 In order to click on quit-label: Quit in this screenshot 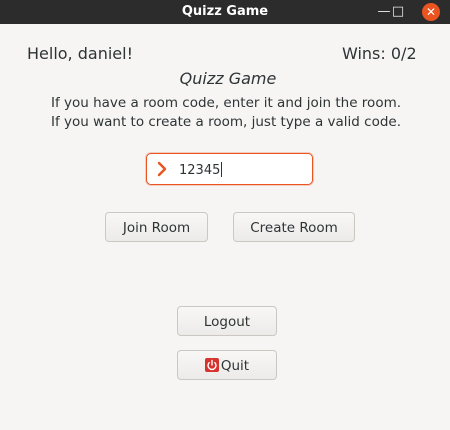, I will do `click(235, 366)`.